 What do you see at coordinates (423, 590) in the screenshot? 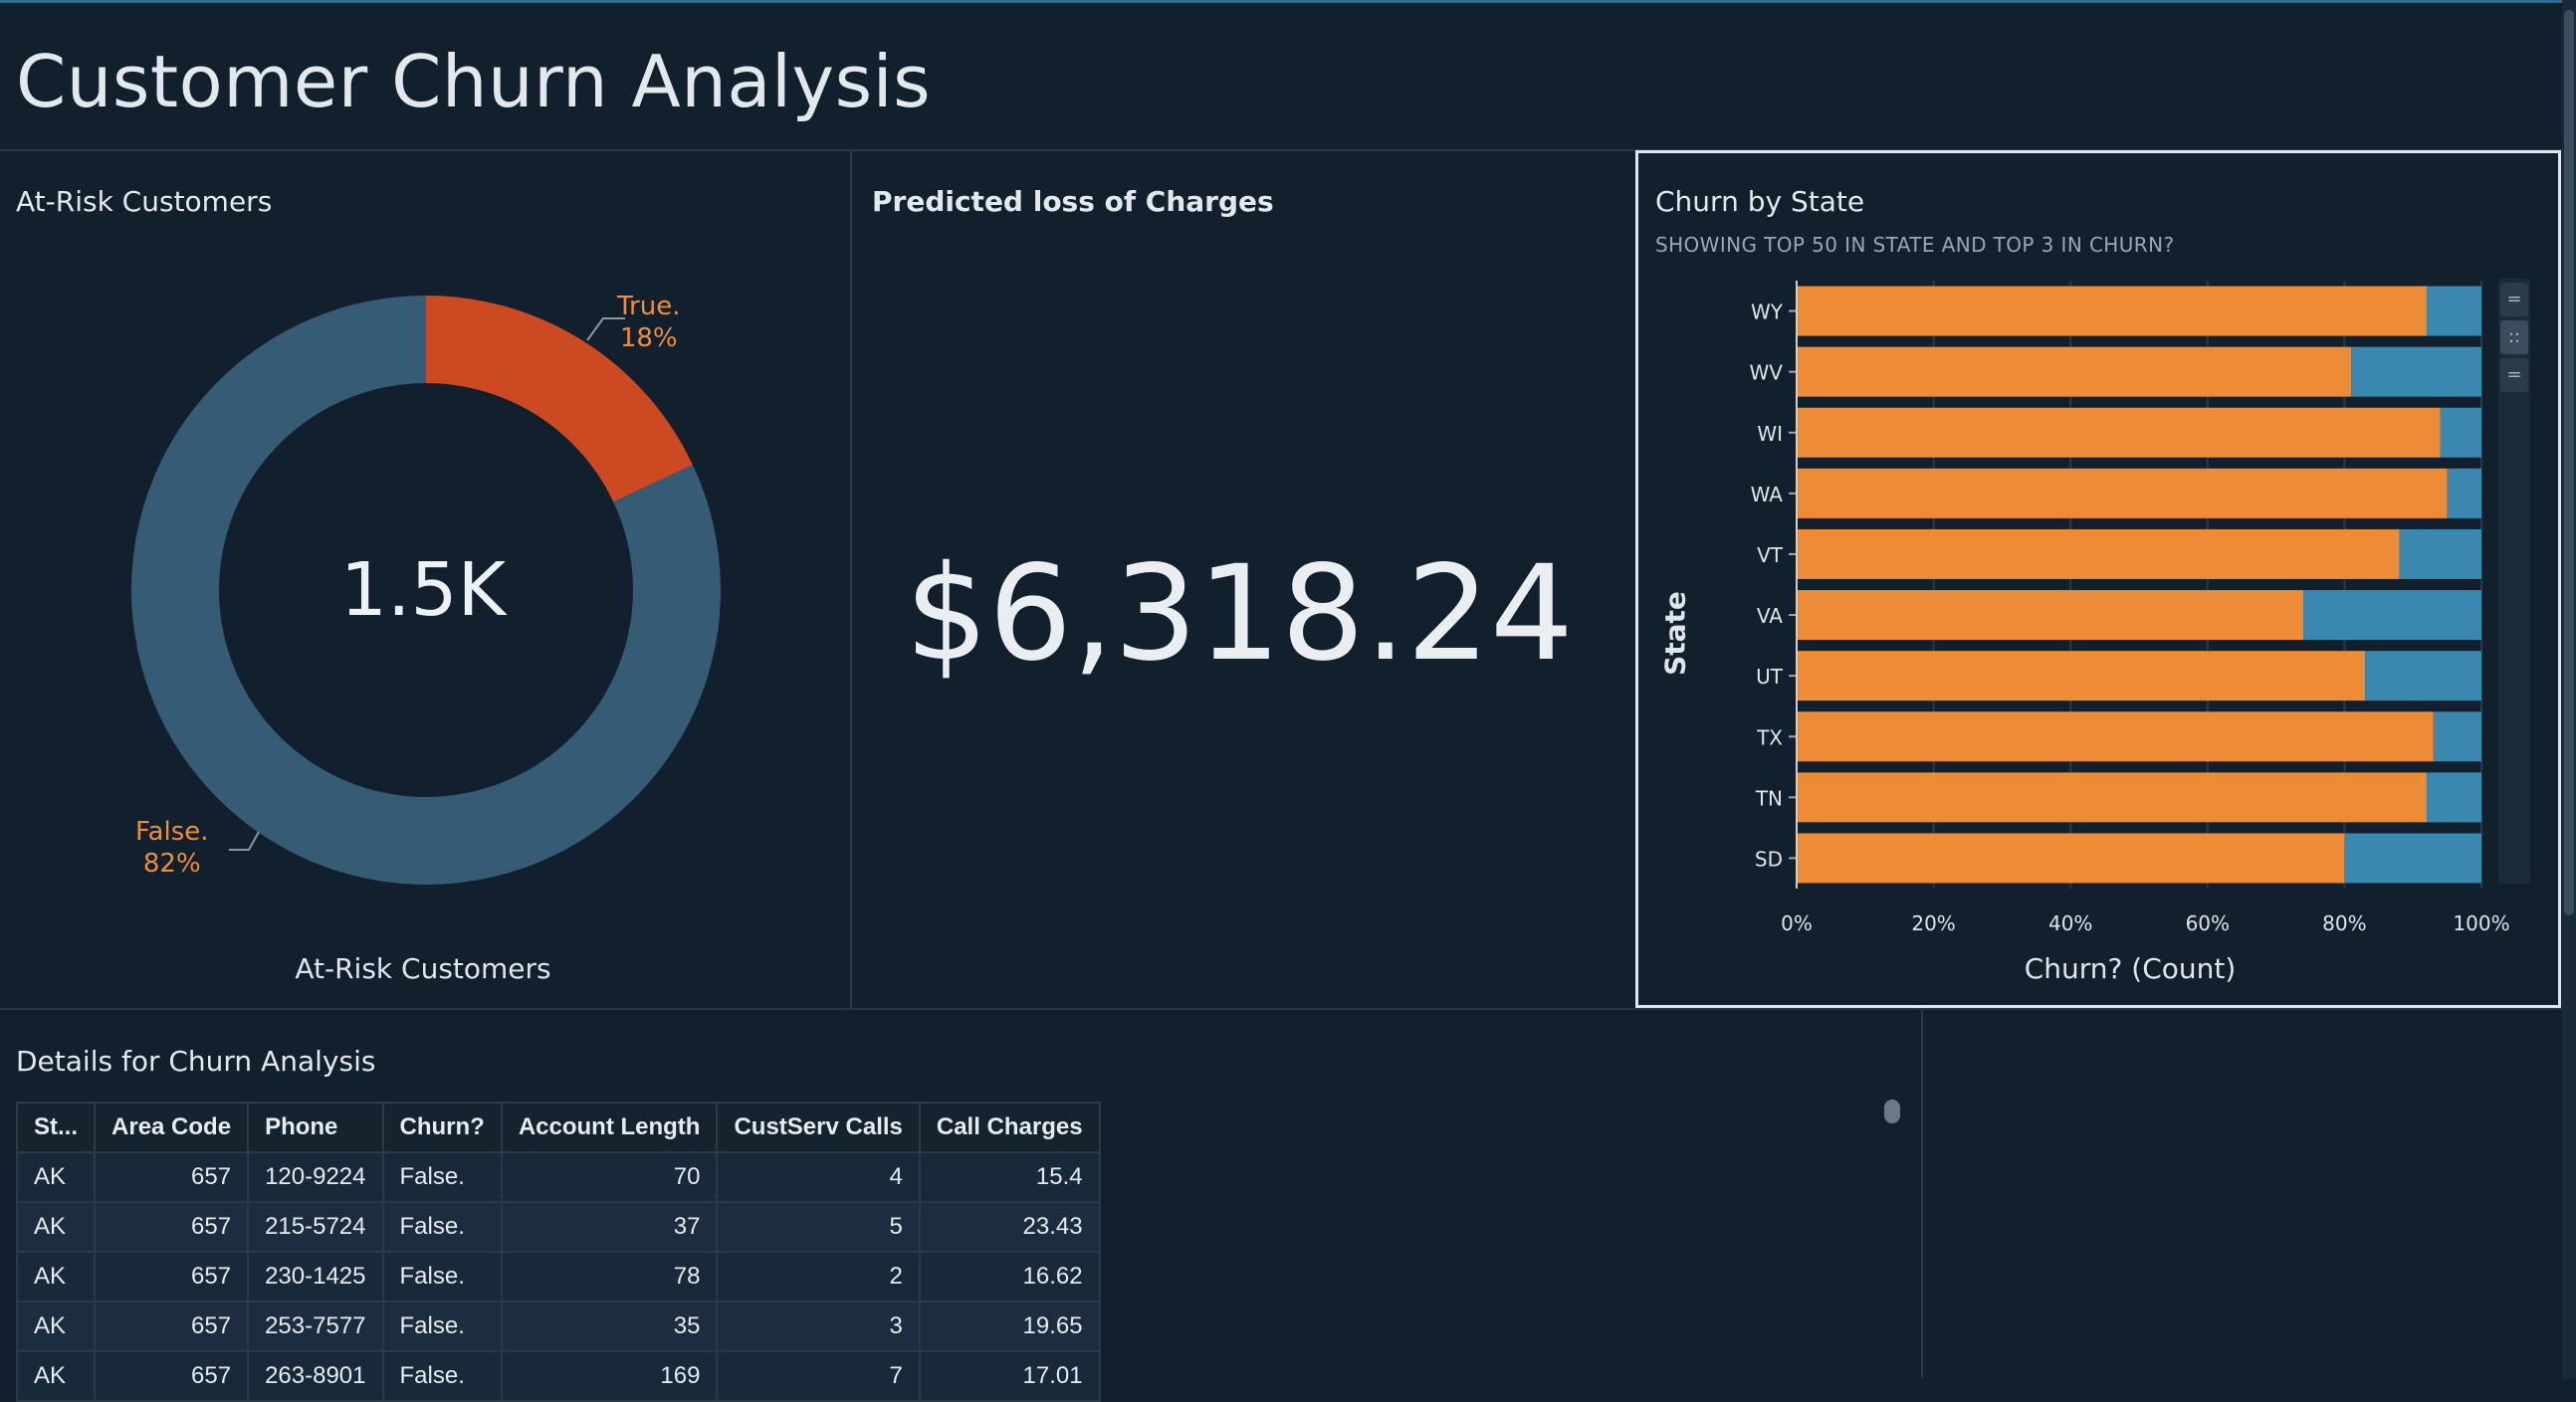
I see `donut-center-value: 1.5K` at bounding box center [423, 590].